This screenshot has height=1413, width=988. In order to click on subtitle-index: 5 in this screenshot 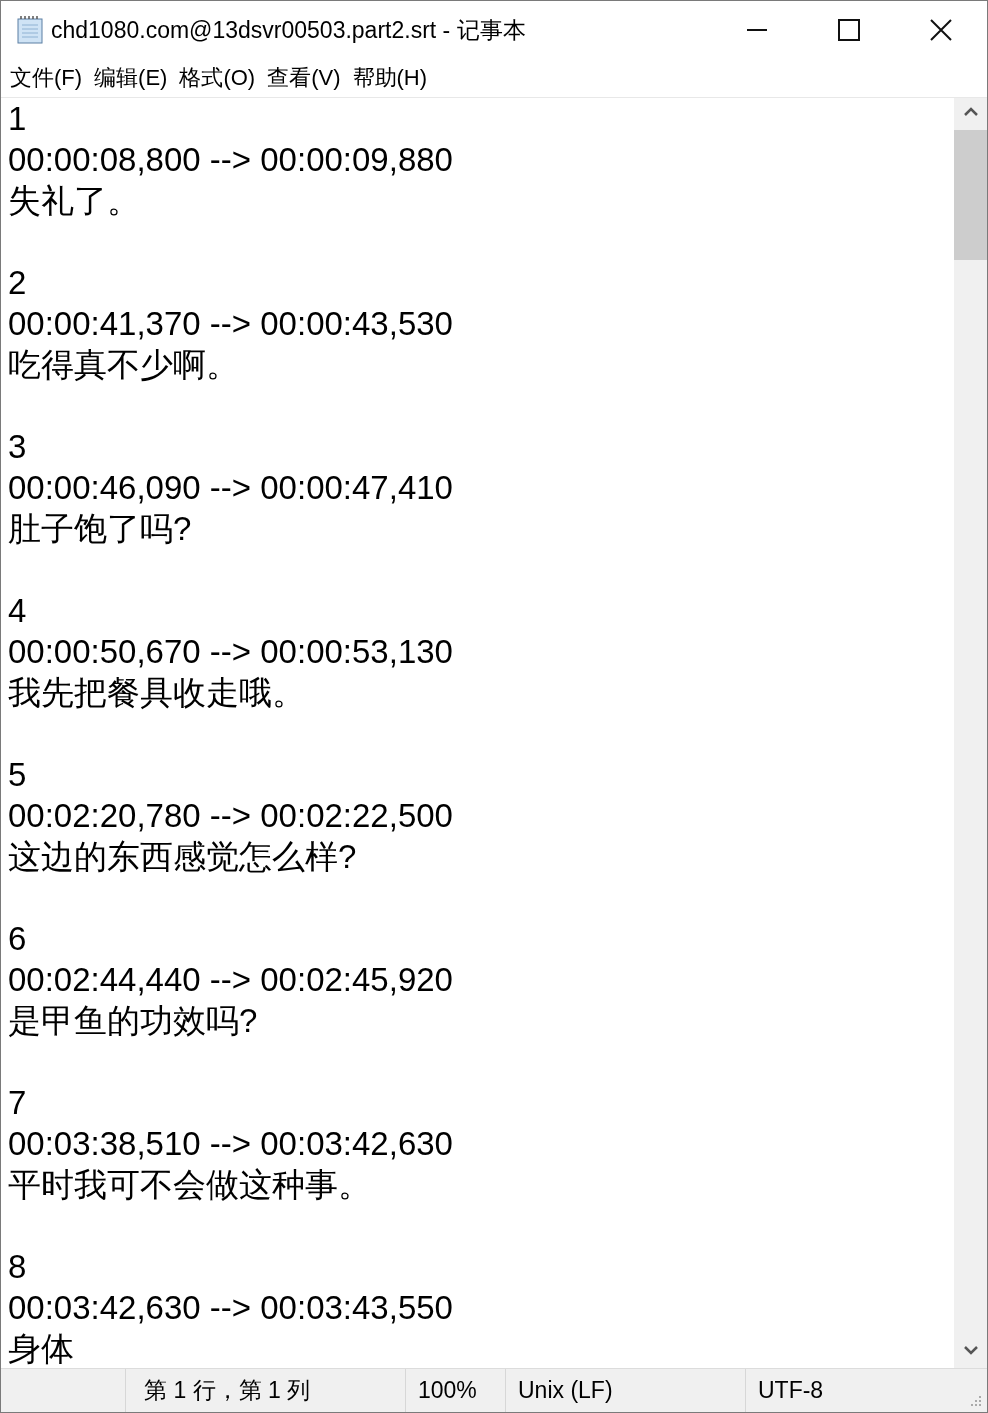, I will do `click(18, 775)`.